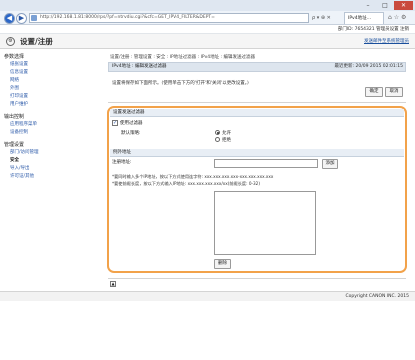  What do you see at coordinates (217, 139) in the screenshot?
I see `deny-radio` at bounding box center [217, 139].